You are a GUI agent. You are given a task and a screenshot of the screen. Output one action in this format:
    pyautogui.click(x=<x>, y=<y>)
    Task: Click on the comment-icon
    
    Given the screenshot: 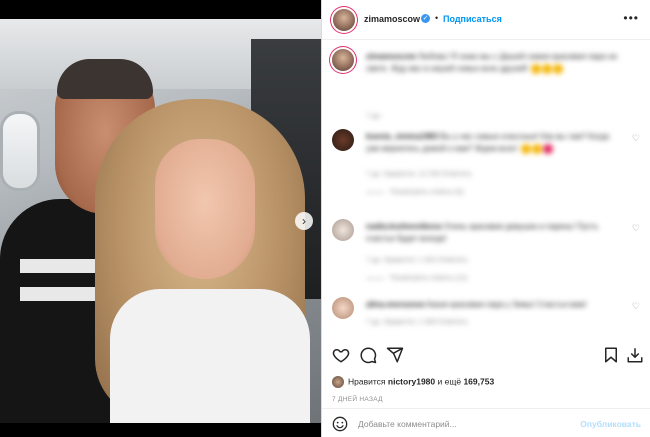 What is the action you would take?
    pyautogui.click(x=368, y=355)
    